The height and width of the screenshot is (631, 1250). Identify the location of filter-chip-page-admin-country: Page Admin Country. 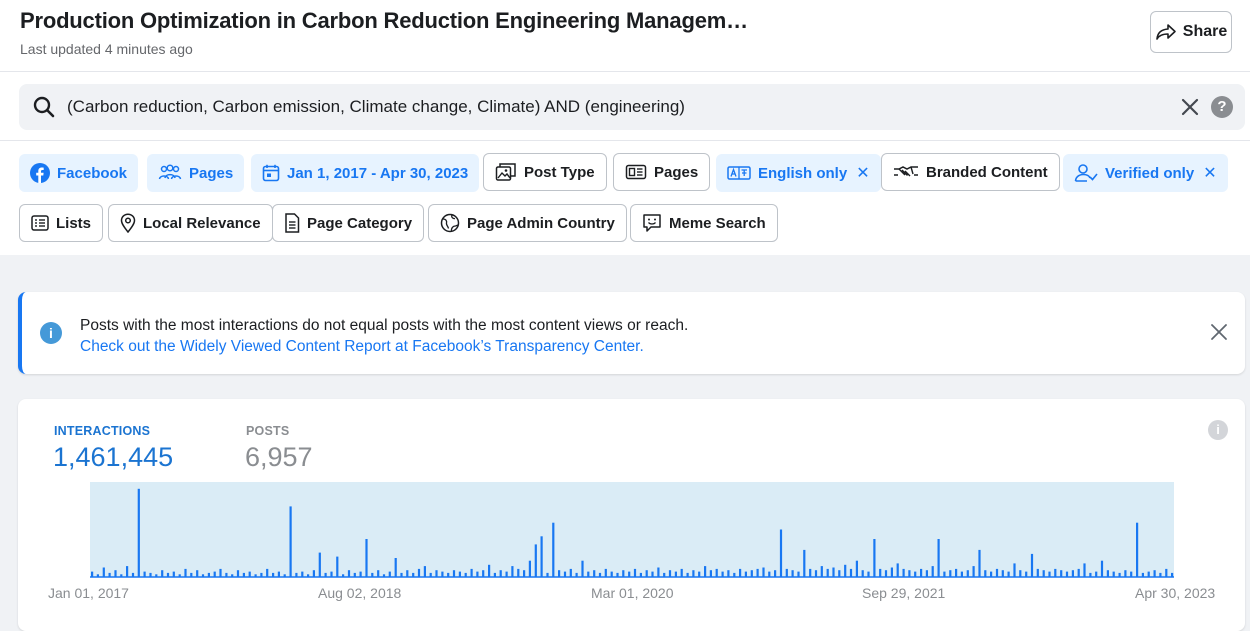
(527, 223).